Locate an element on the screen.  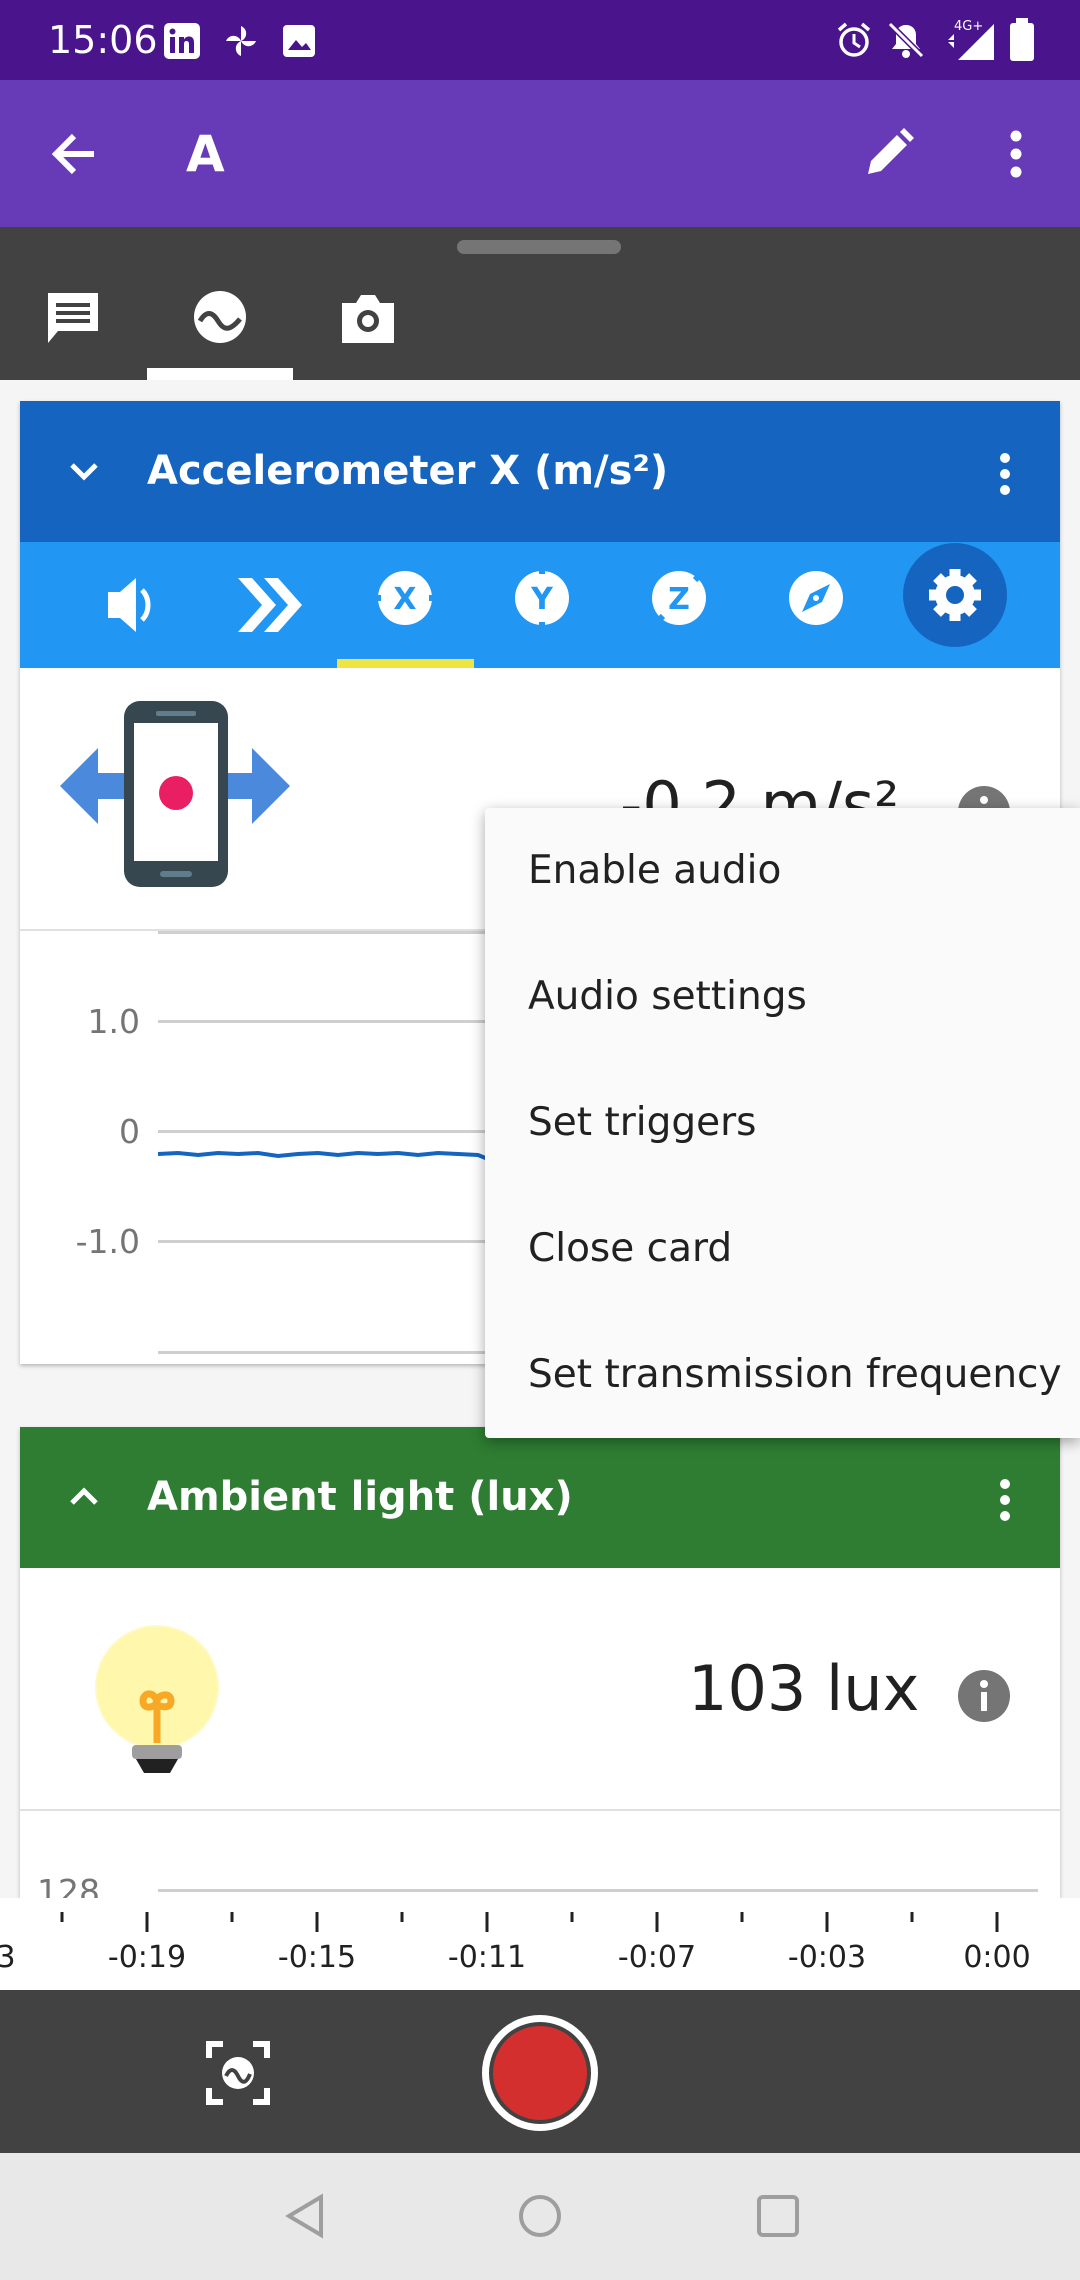
system-nav-bar is located at coordinates (540, 2216).